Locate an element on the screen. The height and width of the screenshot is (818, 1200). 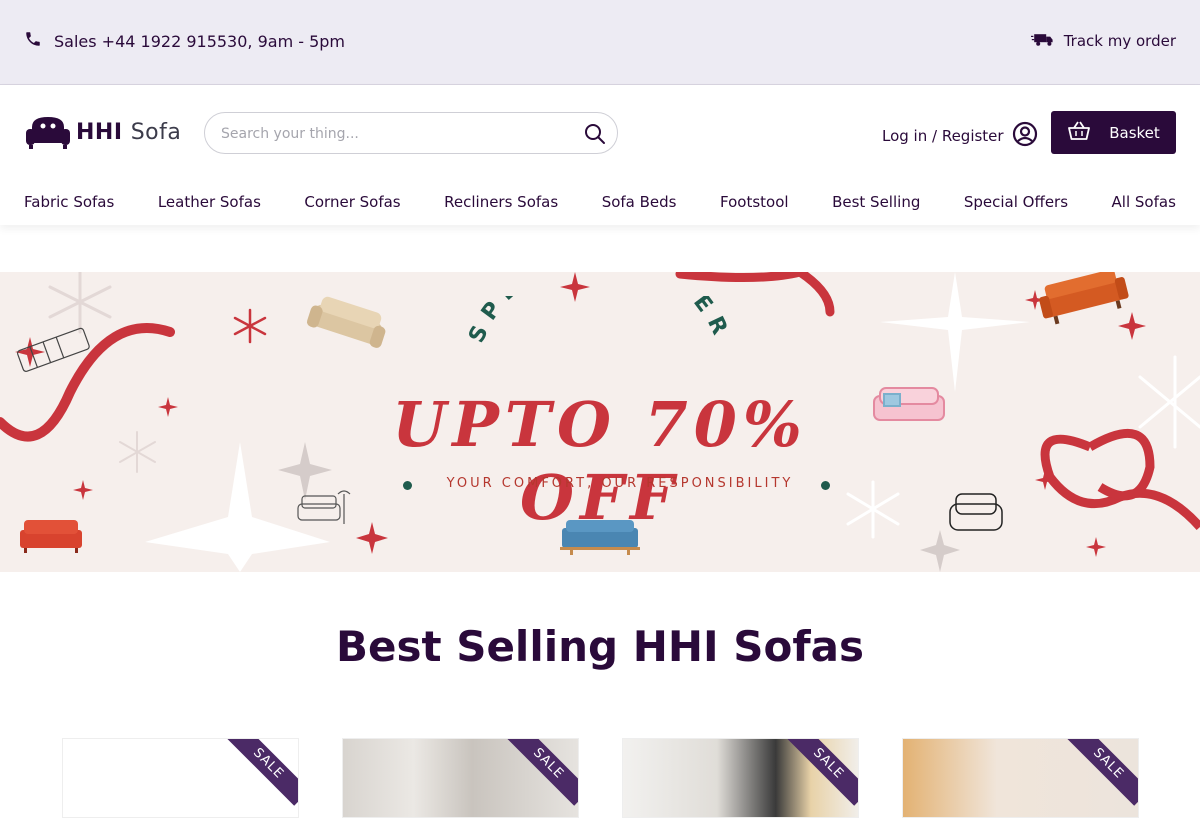
special-offer-text: SPECIAL OFFER is located at coordinates (595, 321).